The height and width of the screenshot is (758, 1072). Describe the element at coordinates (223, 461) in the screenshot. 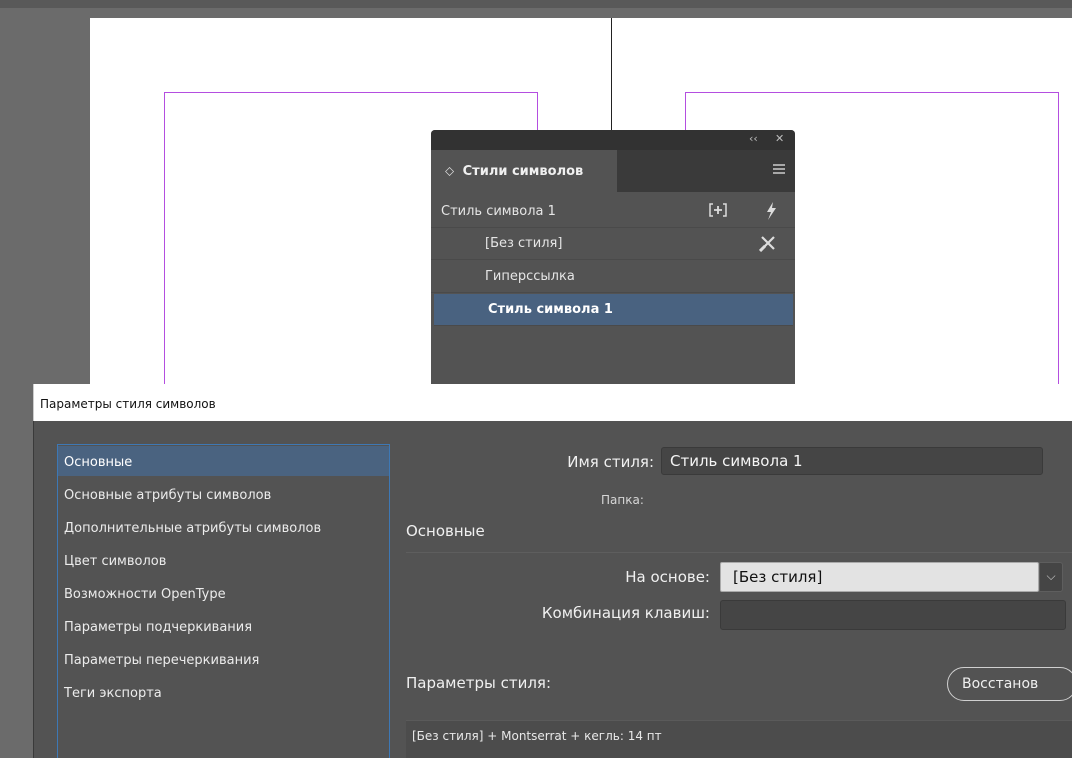

I see `sidebar-item-general: Основные` at that location.